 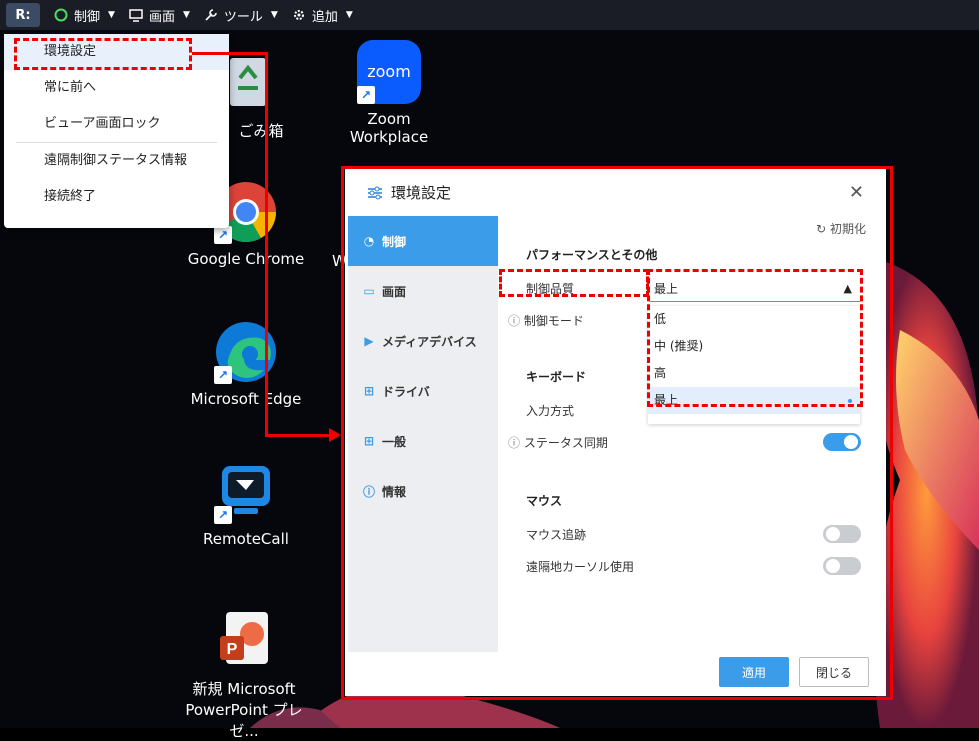 I want to click on desktop-icon-edge: ↗ Microsoft Edge, so click(x=246, y=364).